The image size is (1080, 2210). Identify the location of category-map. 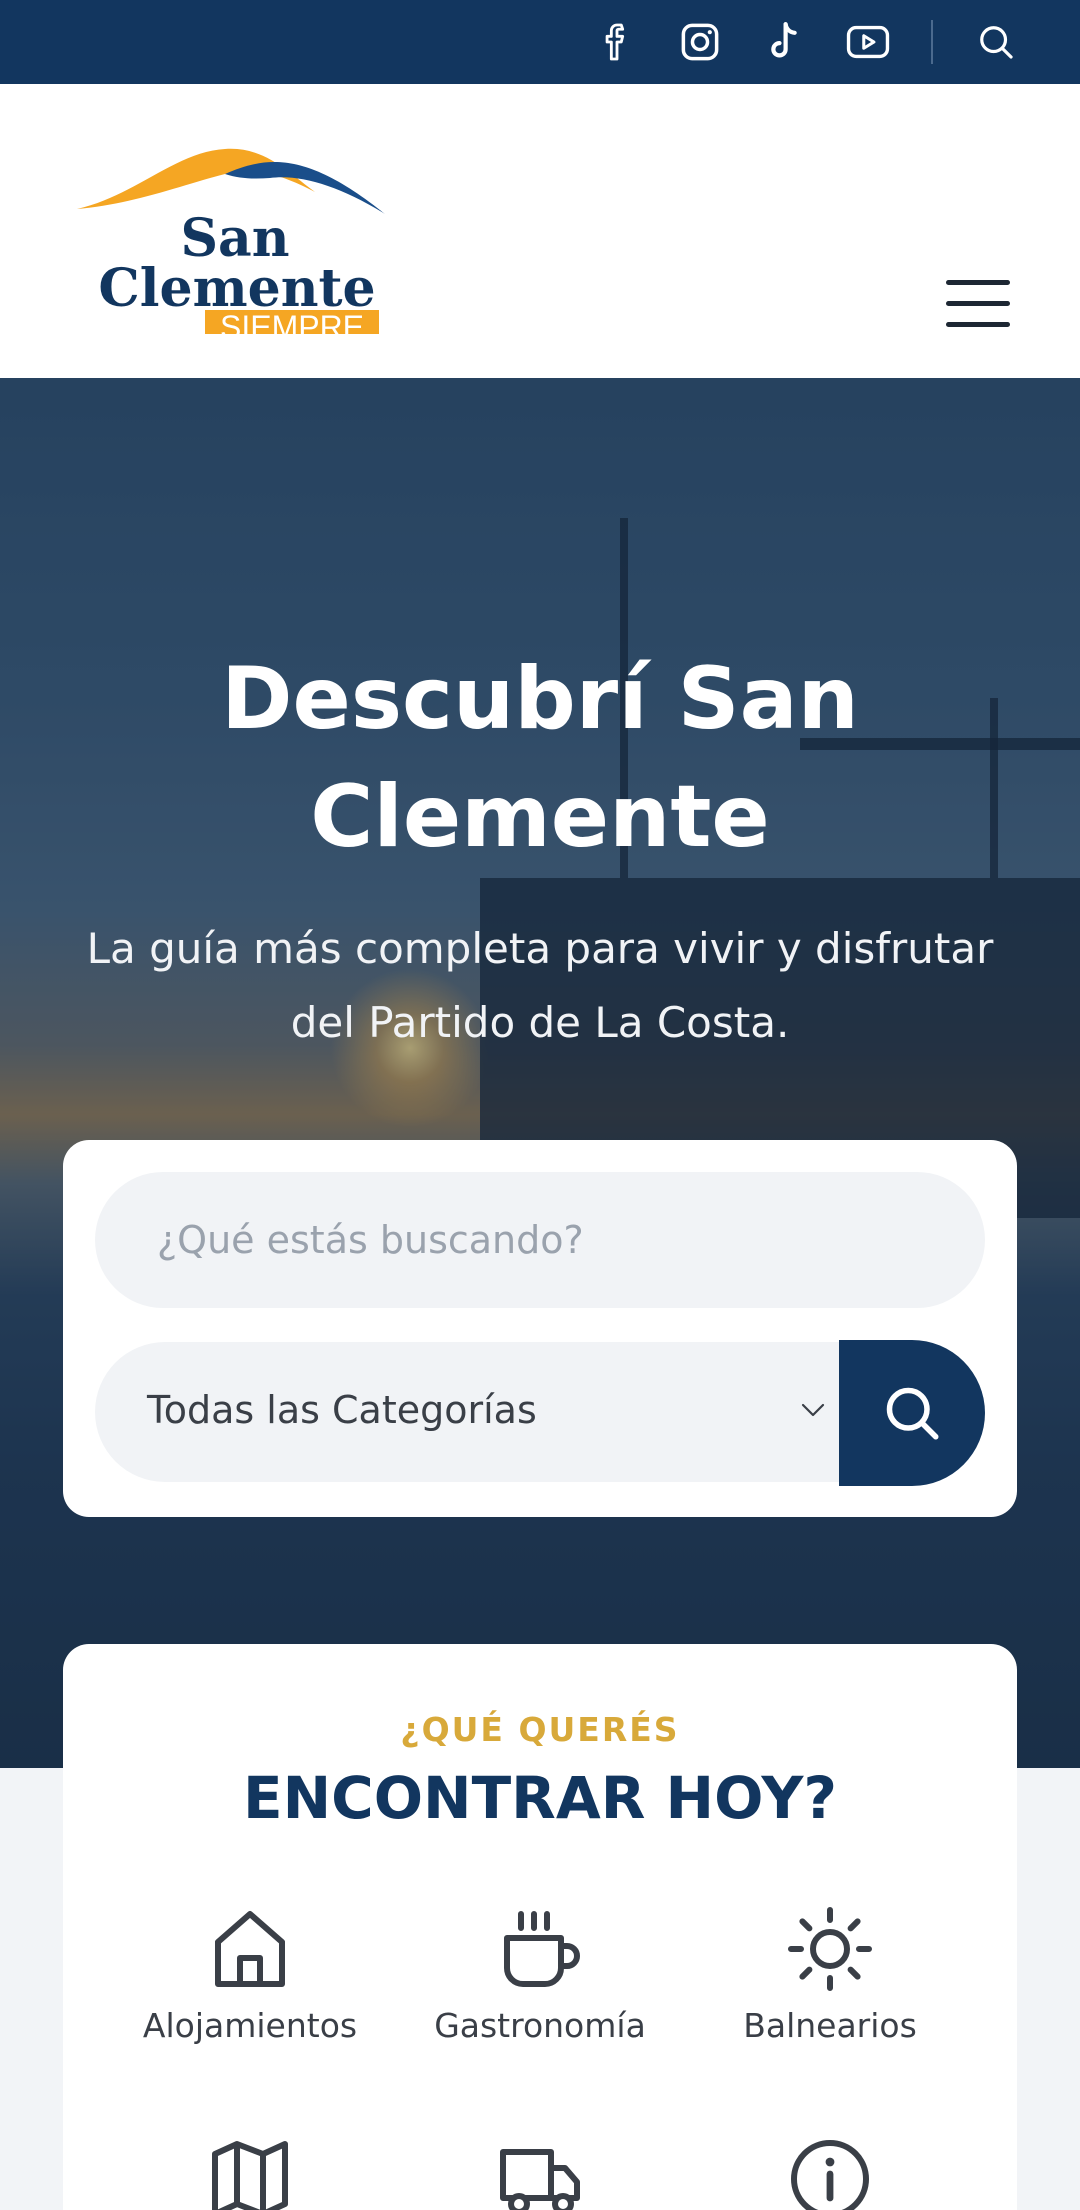
(250, 2172).